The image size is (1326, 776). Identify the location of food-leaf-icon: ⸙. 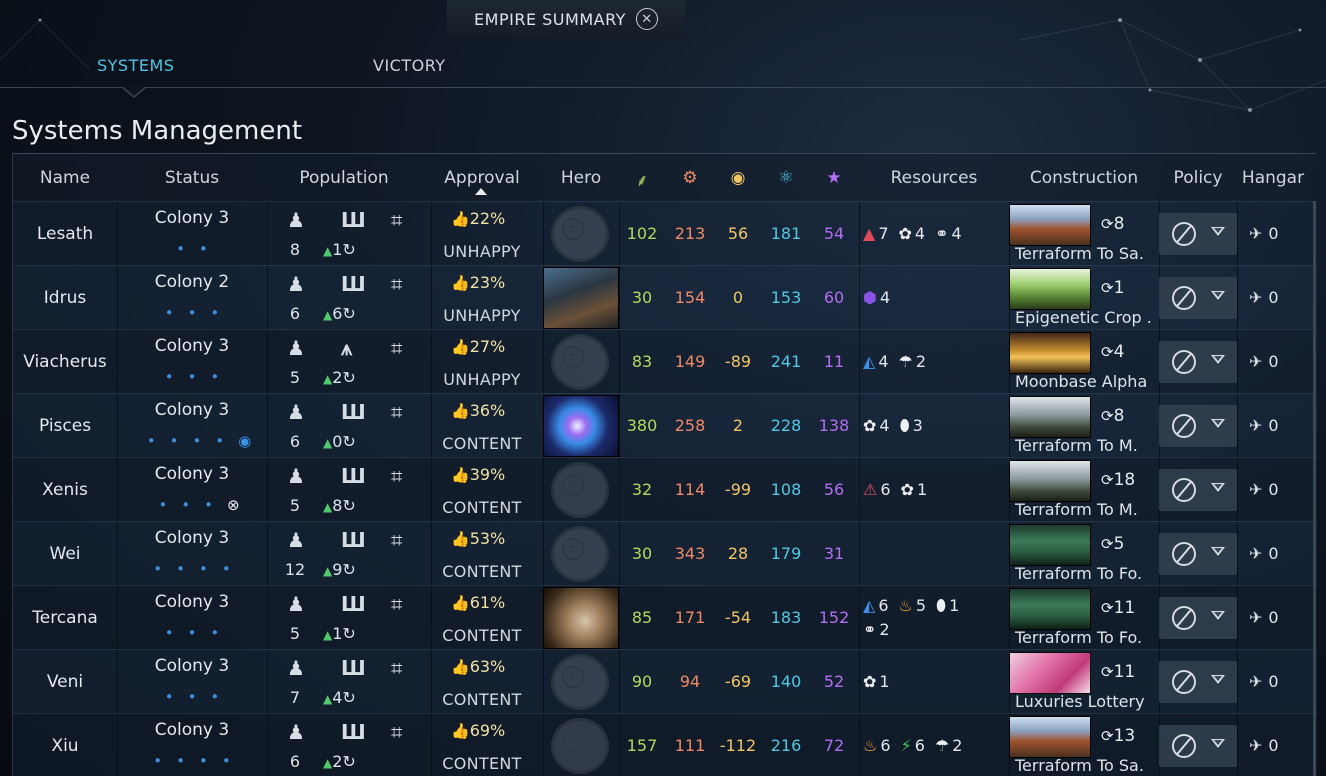
(642, 179).